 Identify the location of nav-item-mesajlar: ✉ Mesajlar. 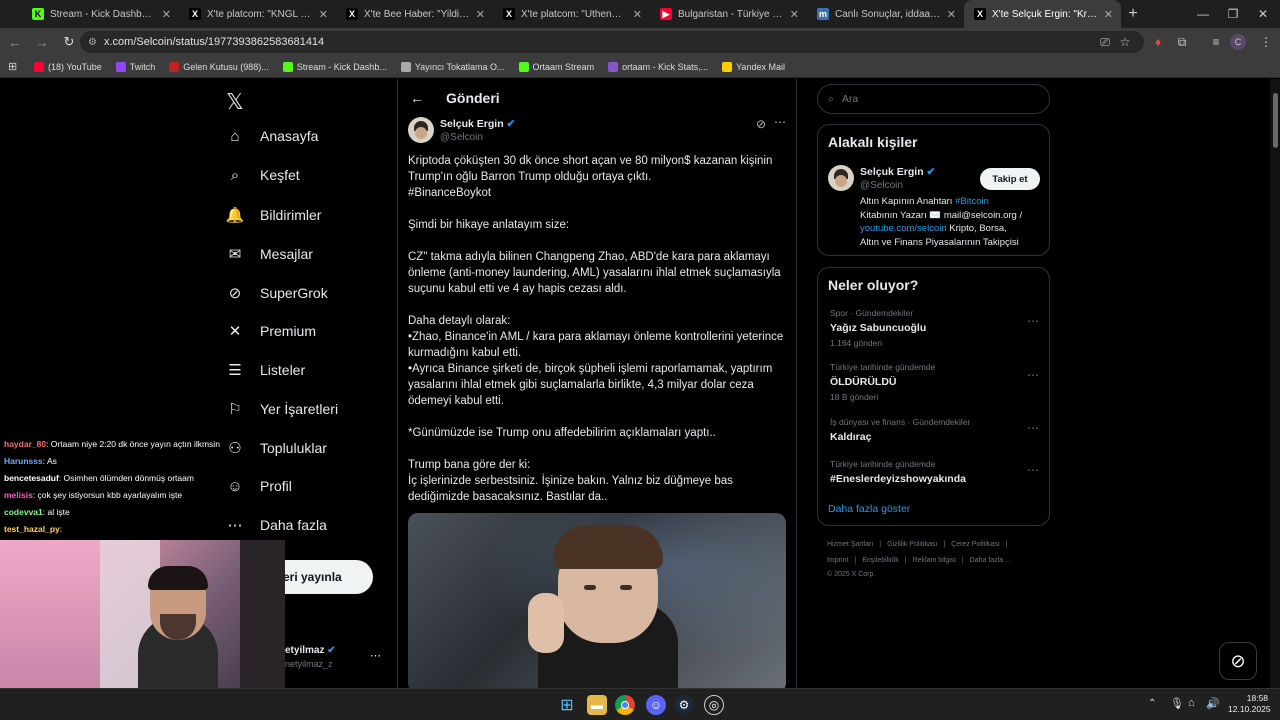
(269, 254).